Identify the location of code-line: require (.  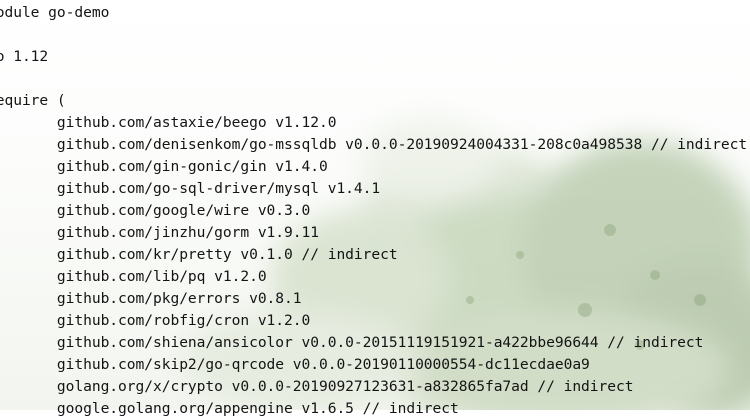
(33, 100).